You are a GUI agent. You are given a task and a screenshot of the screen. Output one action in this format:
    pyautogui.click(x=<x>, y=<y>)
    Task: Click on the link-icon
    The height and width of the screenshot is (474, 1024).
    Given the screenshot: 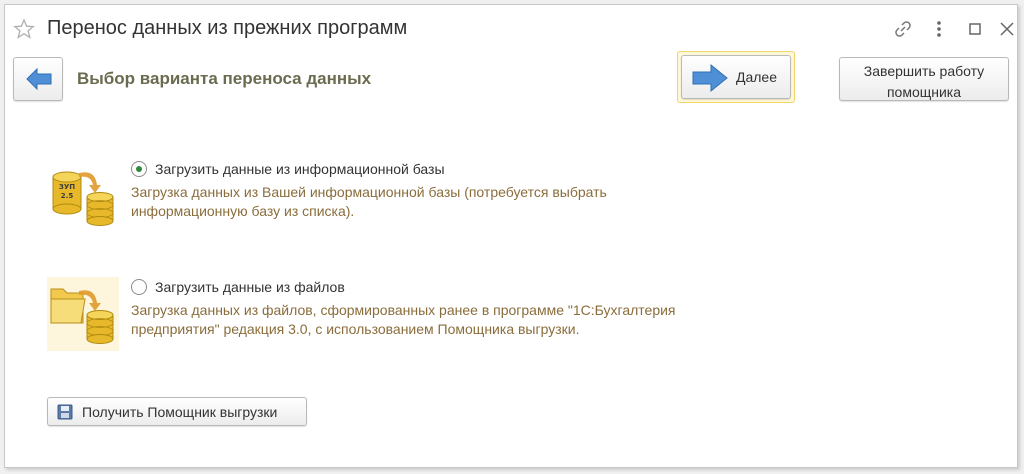 What is the action you would take?
    pyautogui.click(x=903, y=29)
    